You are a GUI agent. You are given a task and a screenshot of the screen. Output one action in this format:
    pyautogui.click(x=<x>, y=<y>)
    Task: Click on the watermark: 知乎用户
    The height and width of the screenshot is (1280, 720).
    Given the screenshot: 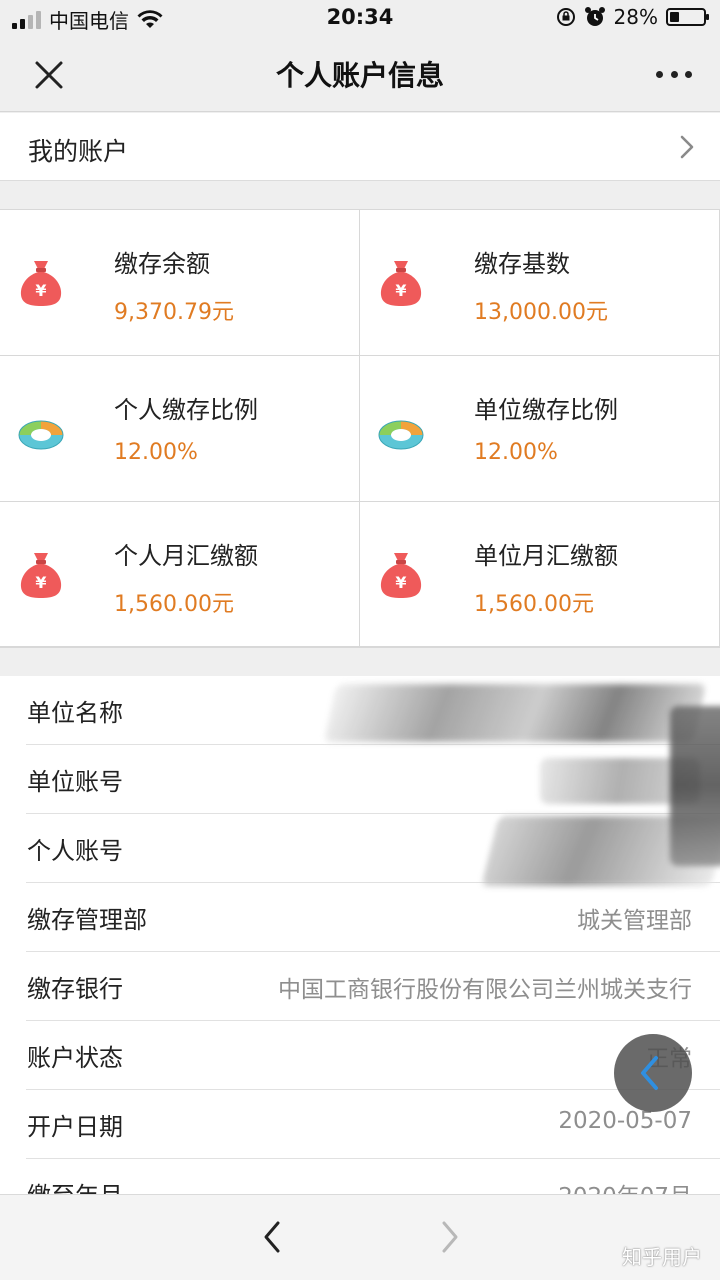 What is the action you would take?
    pyautogui.click(x=662, y=1257)
    